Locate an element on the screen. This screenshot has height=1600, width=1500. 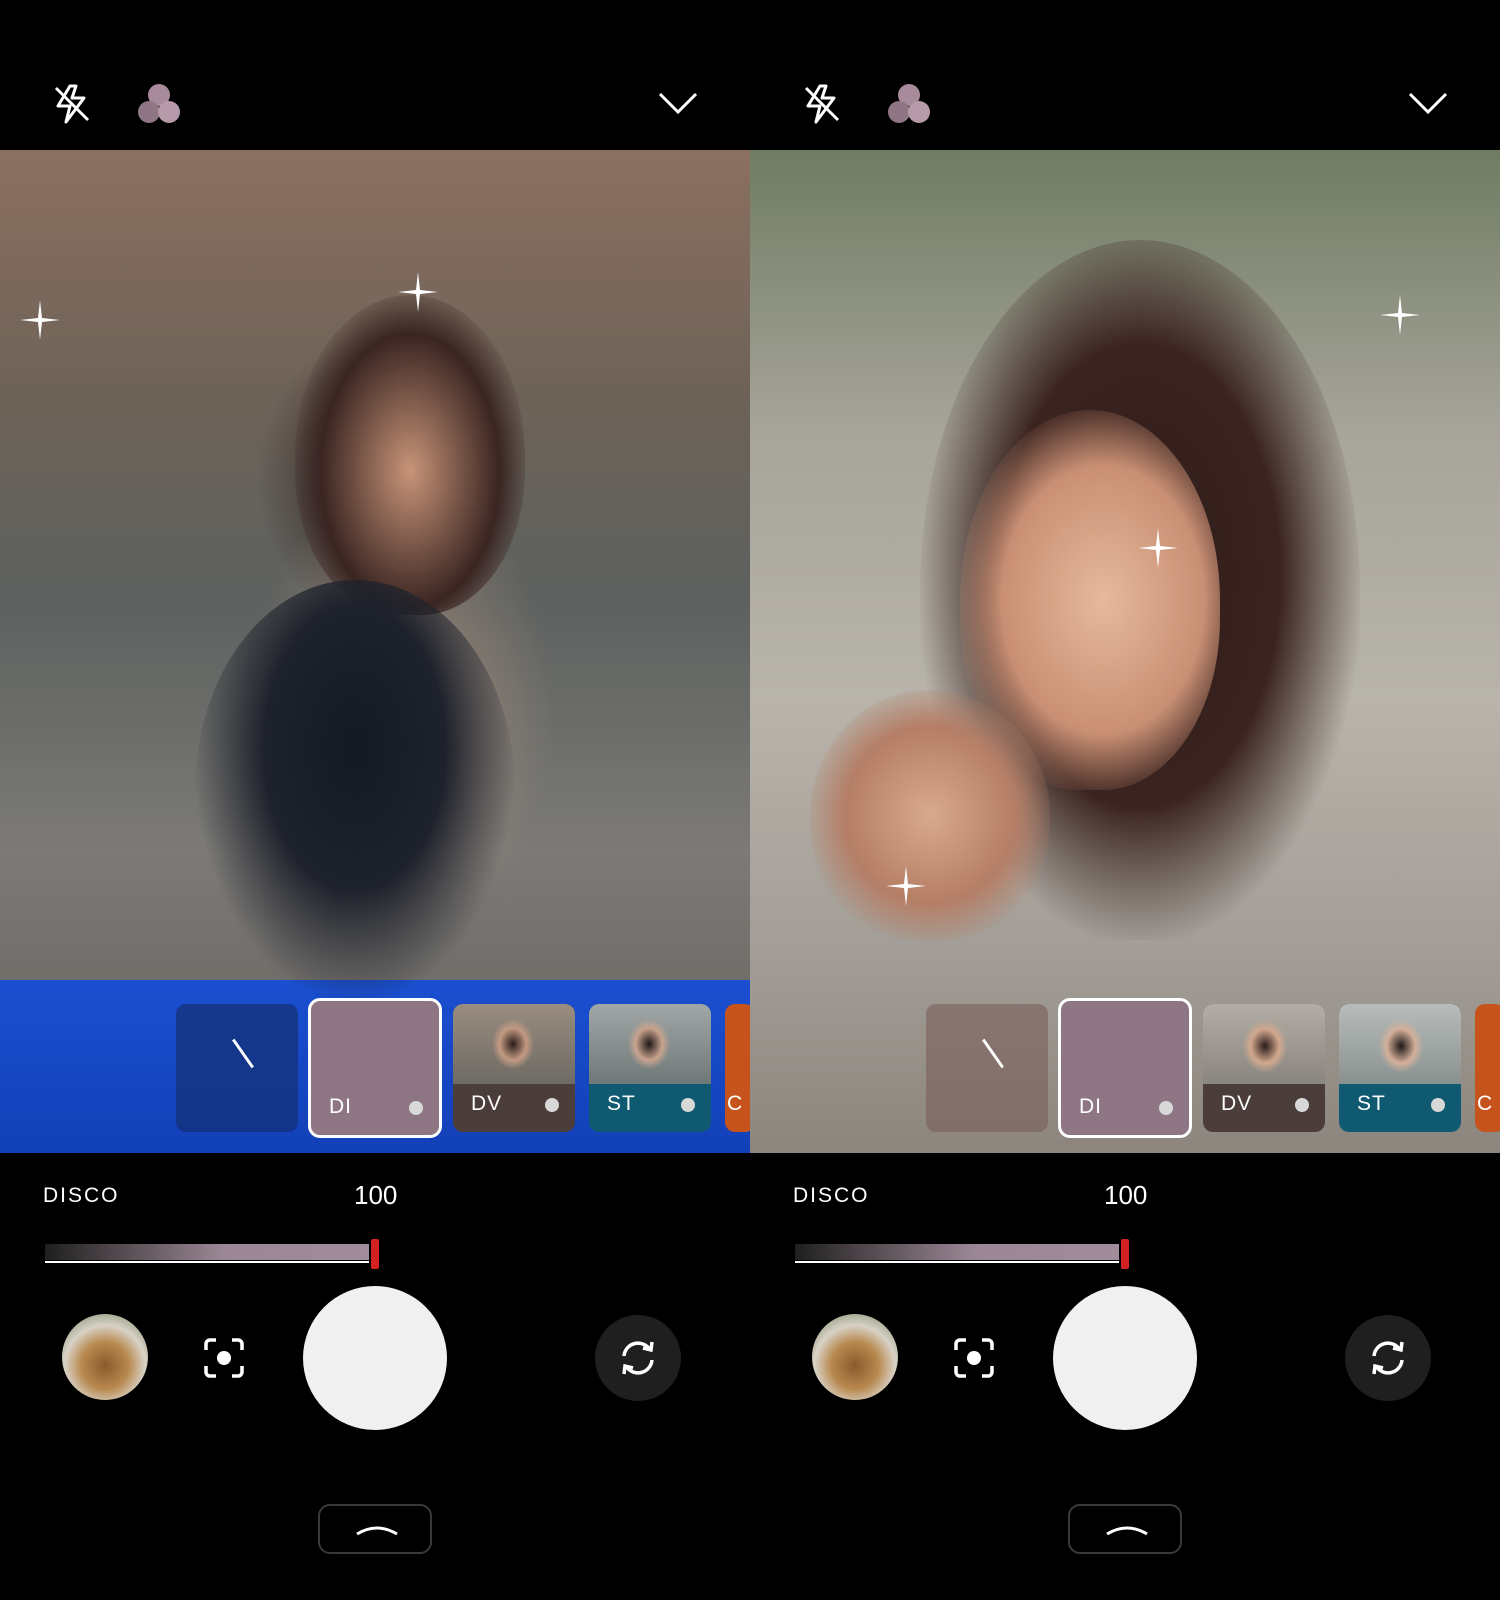
subject-hand is located at coordinates (930, 815).